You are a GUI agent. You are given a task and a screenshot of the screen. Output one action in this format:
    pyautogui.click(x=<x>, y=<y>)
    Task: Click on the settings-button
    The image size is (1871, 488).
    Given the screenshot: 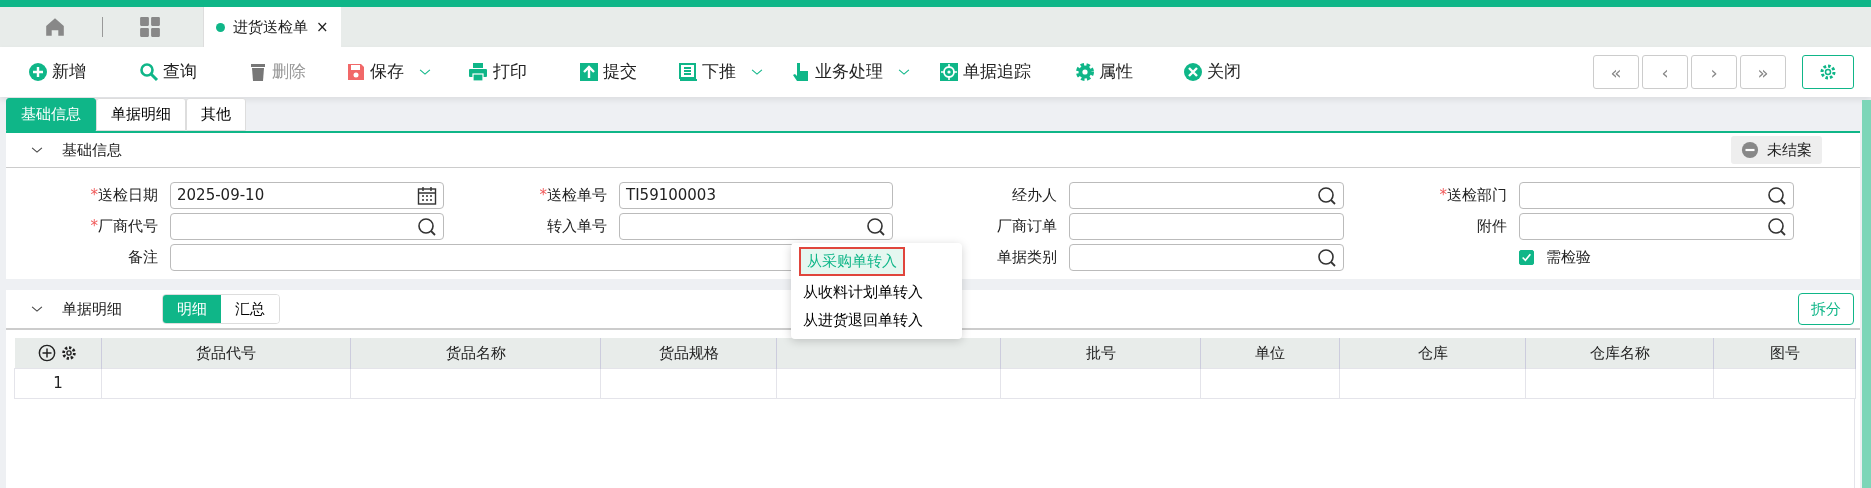 What is the action you would take?
    pyautogui.click(x=1828, y=72)
    